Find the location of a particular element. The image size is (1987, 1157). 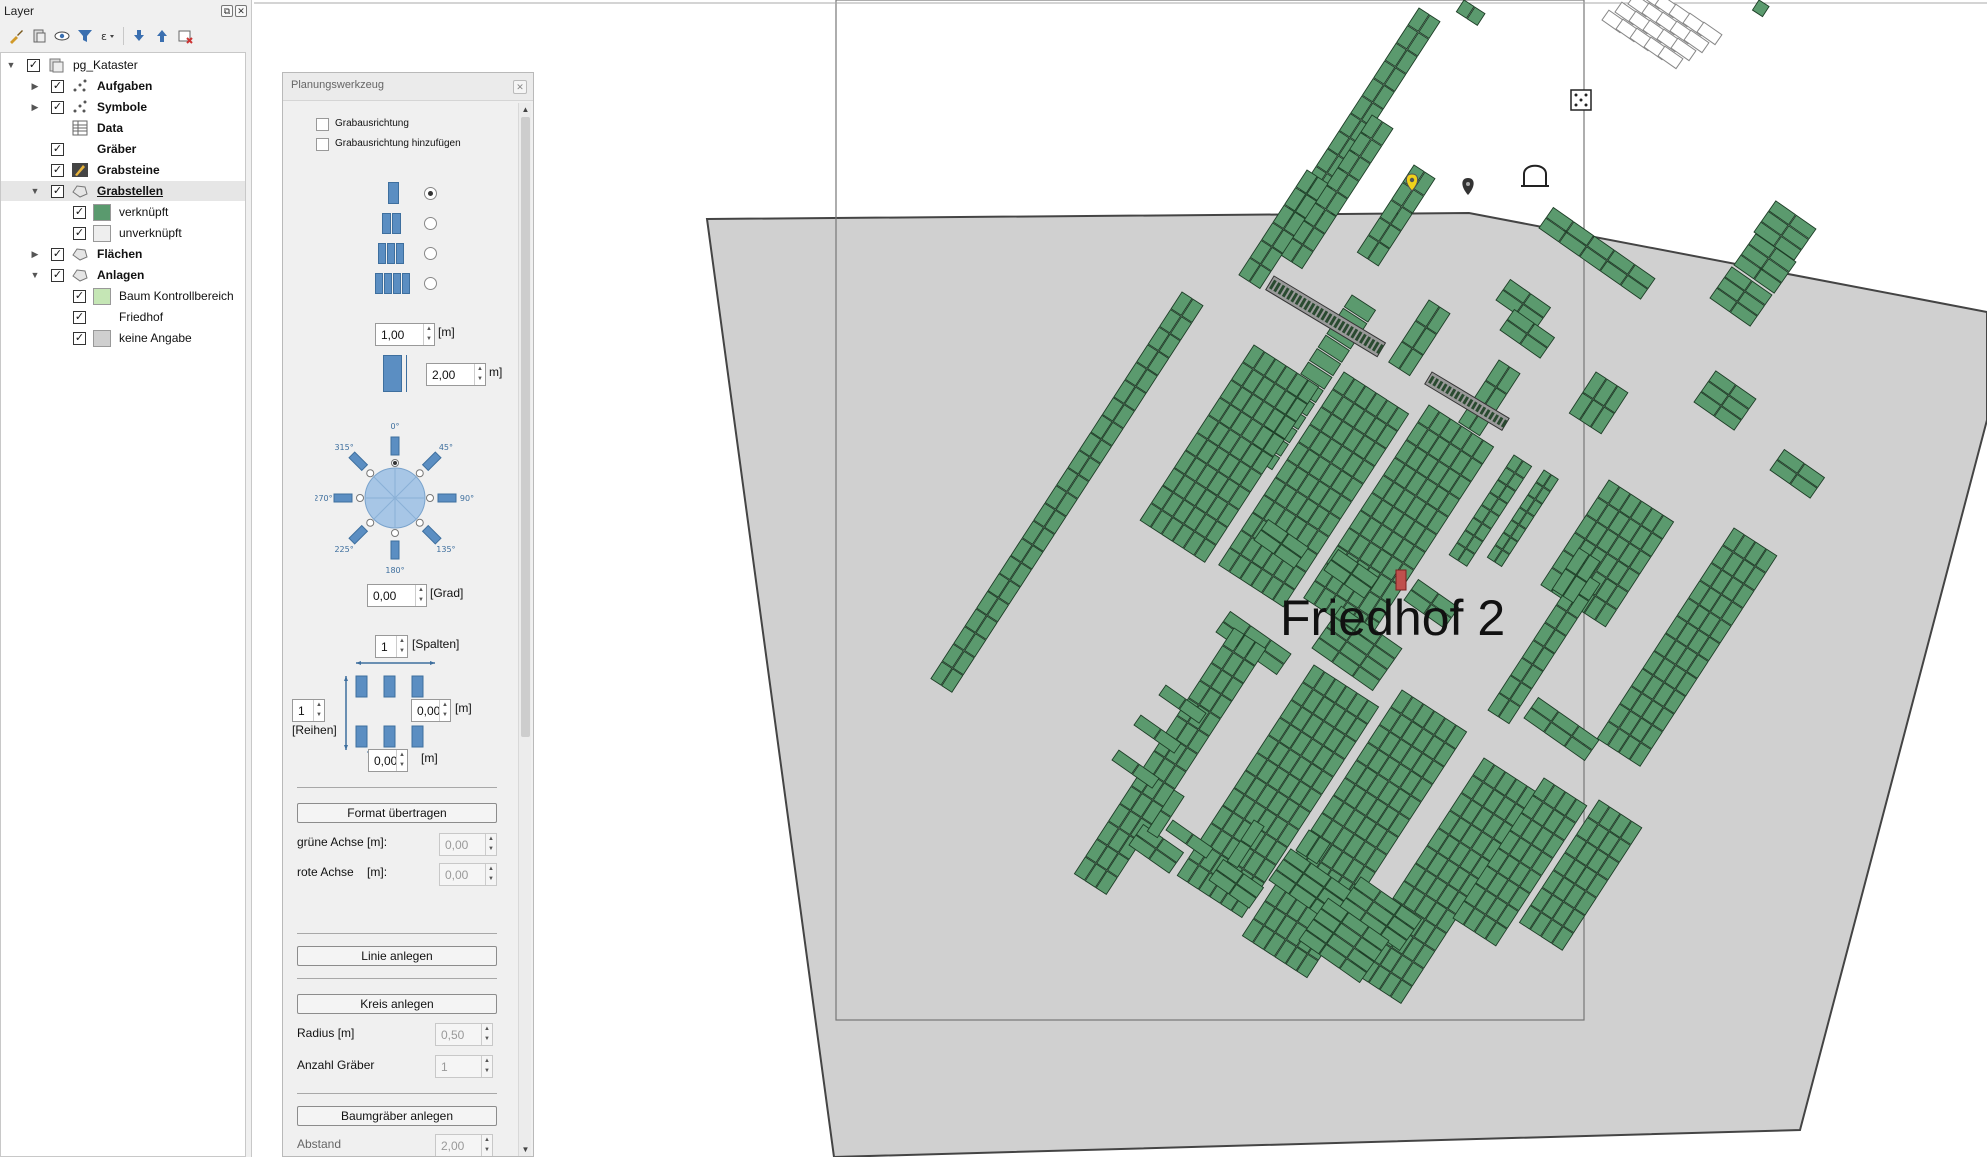

add-group-icon is located at coordinates (39, 36).